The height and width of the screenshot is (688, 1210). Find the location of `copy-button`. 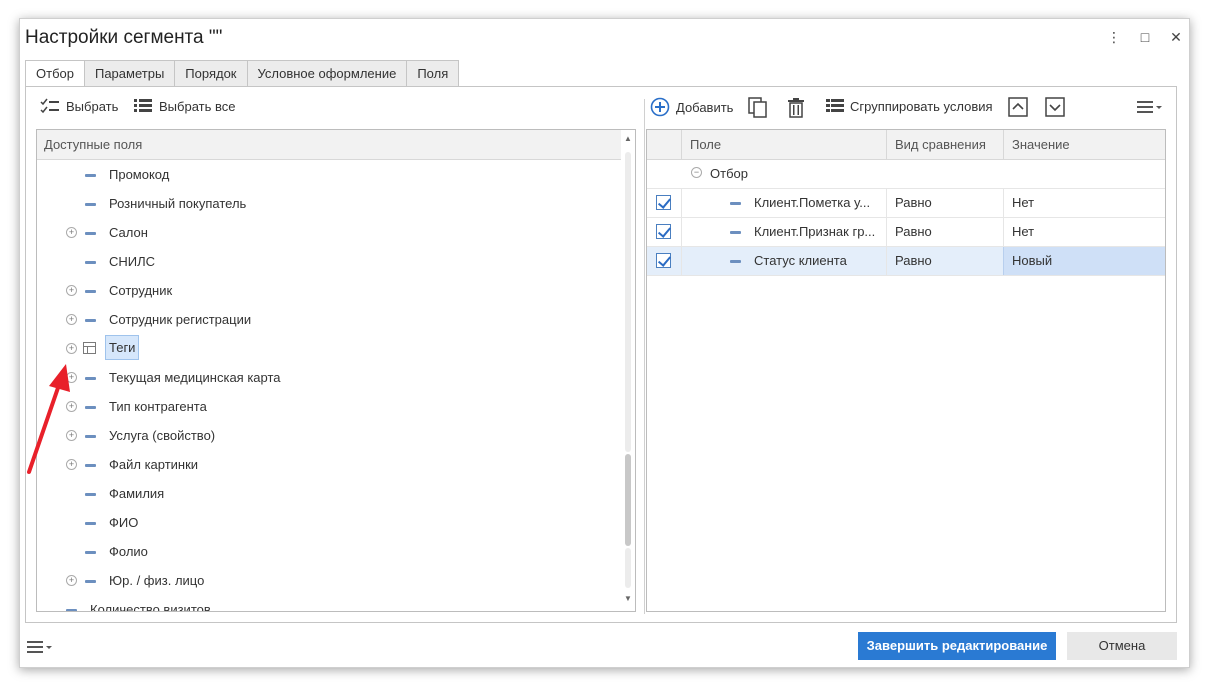

copy-button is located at coordinates (758, 108).